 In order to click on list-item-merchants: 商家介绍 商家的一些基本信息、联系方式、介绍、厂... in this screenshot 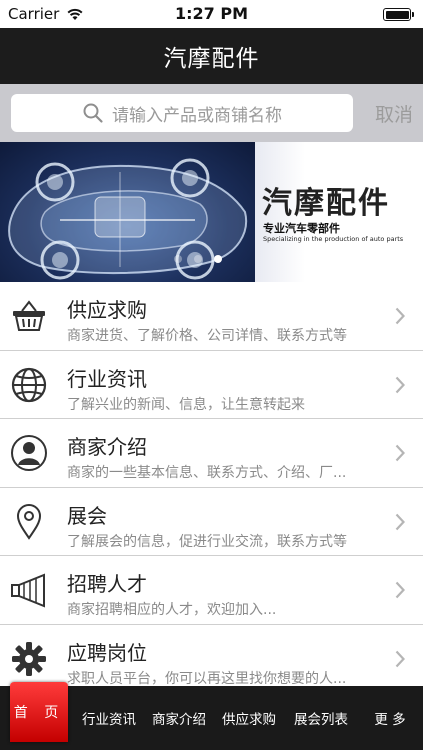, I will do `click(211, 453)`.